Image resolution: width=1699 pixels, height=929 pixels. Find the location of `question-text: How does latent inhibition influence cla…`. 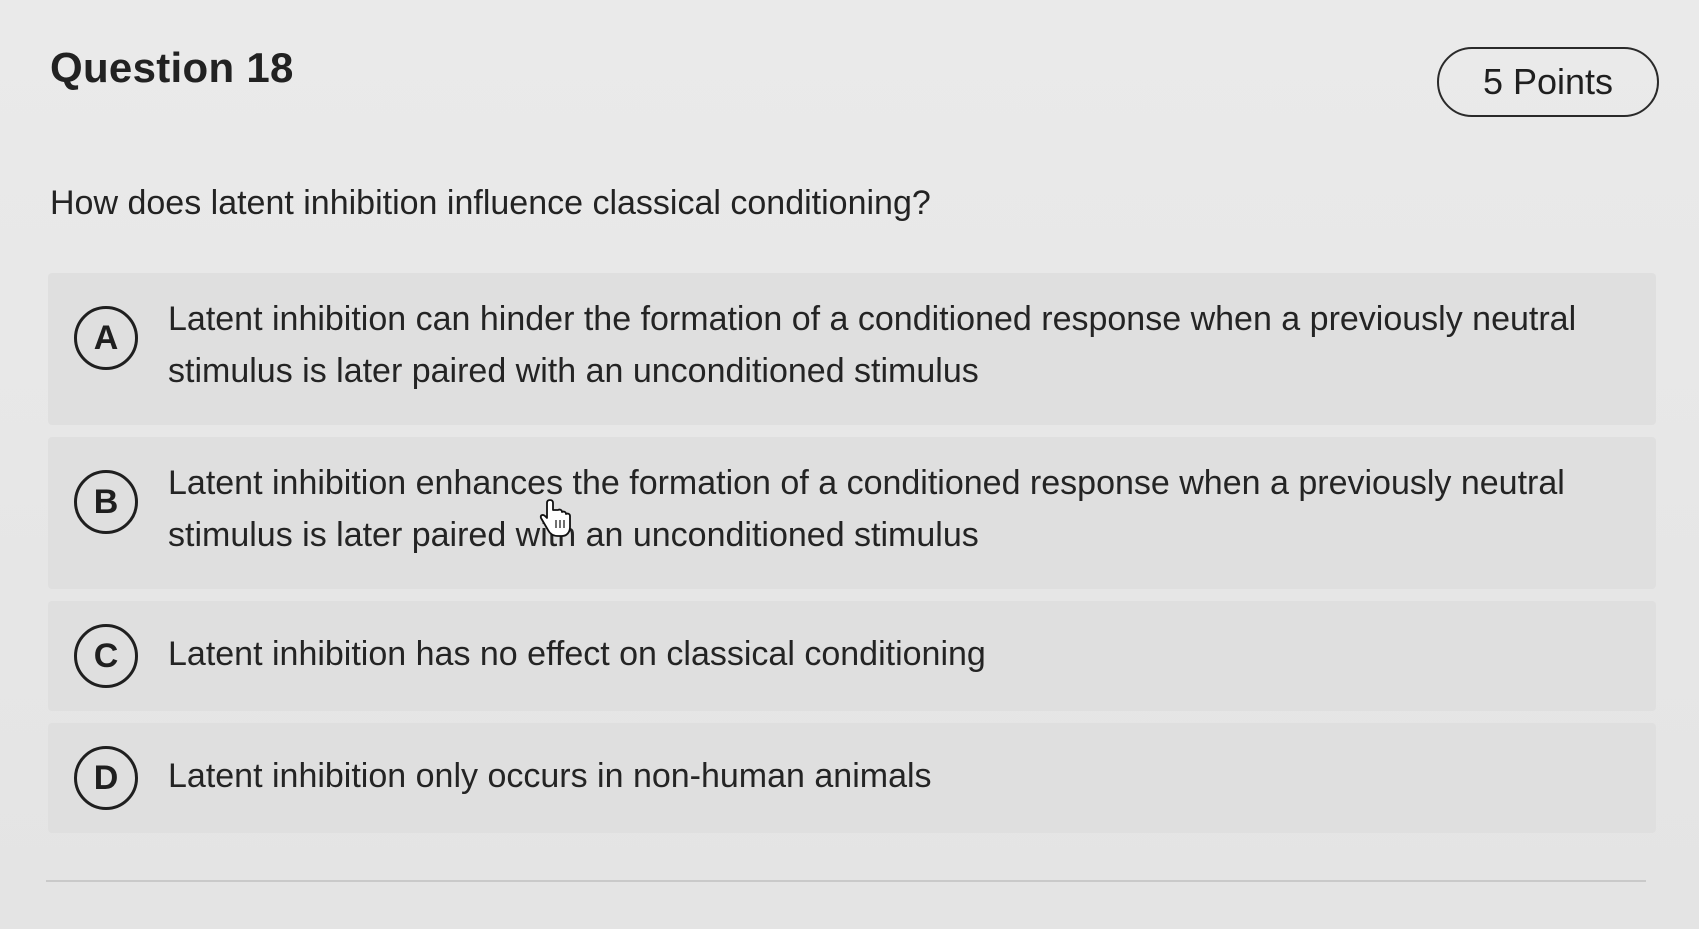

question-text: How does latent inhibition influence cla… is located at coordinates (490, 203).